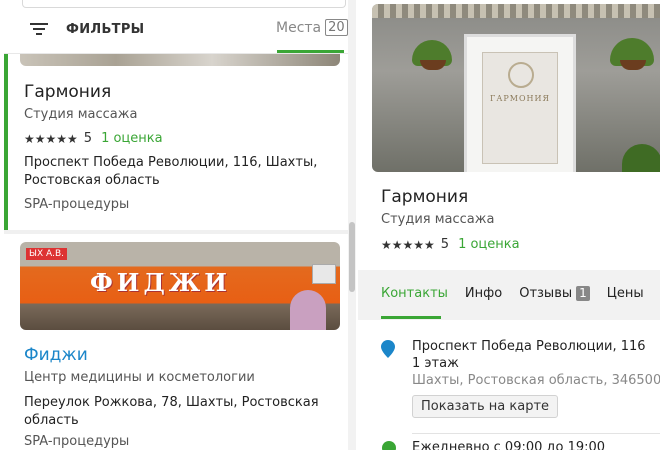  Describe the element at coordinates (176, 232) in the screenshot. I see `list-separator` at that location.